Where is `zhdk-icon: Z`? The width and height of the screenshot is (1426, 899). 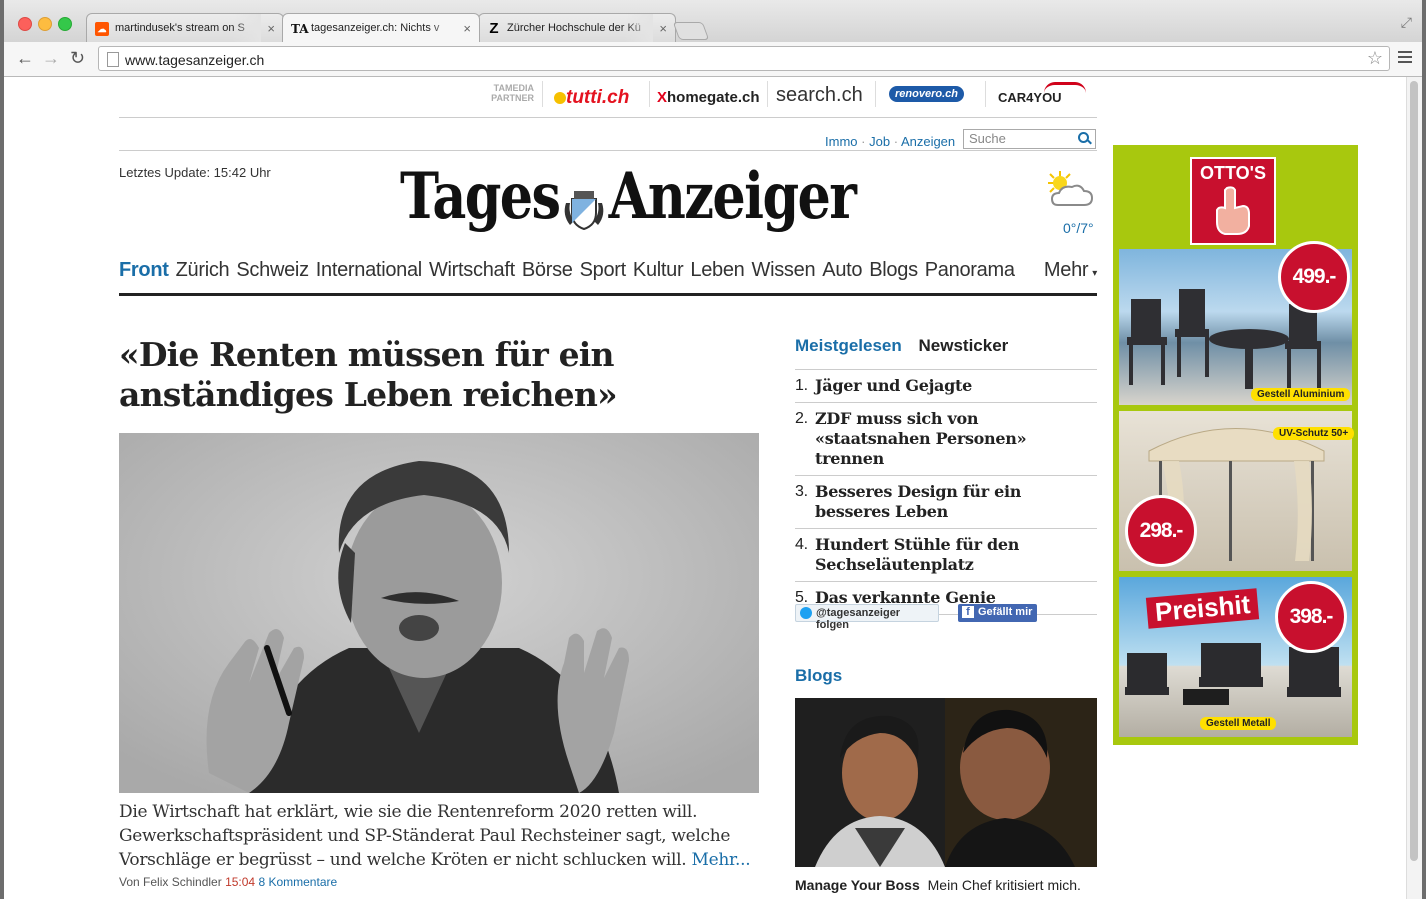
zhdk-icon: Z is located at coordinates (494, 28).